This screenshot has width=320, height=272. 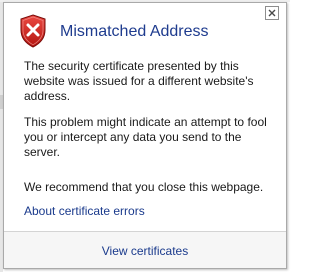 What do you see at coordinates (84, 211) in the screenshot?
I see `about-certificate-errors-link: About certificate errors` at bounding box center [84, 211].